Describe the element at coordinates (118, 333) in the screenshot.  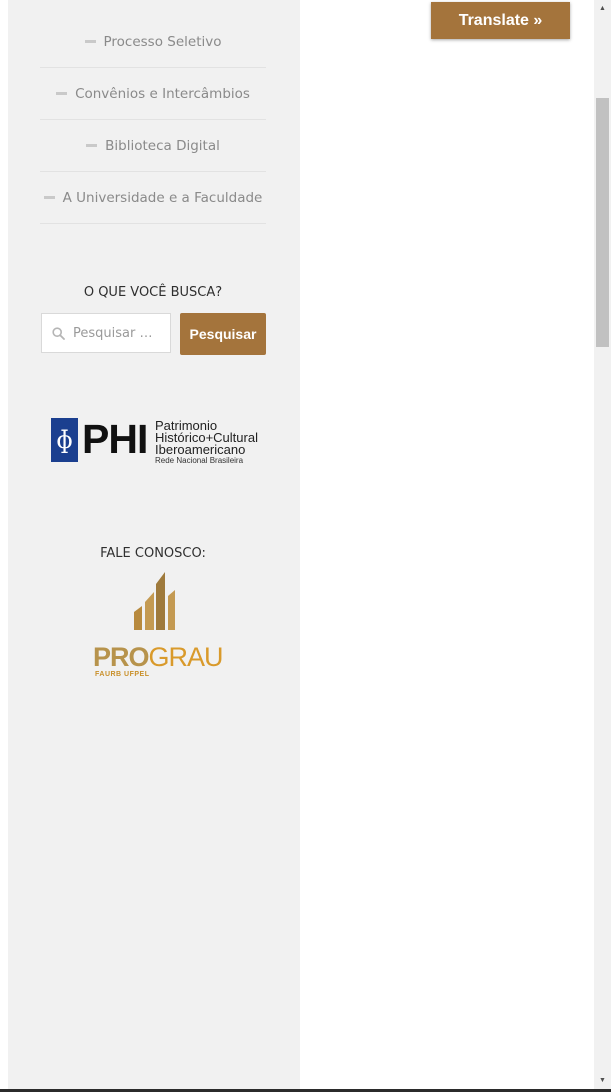
I see `search-input` at that location.